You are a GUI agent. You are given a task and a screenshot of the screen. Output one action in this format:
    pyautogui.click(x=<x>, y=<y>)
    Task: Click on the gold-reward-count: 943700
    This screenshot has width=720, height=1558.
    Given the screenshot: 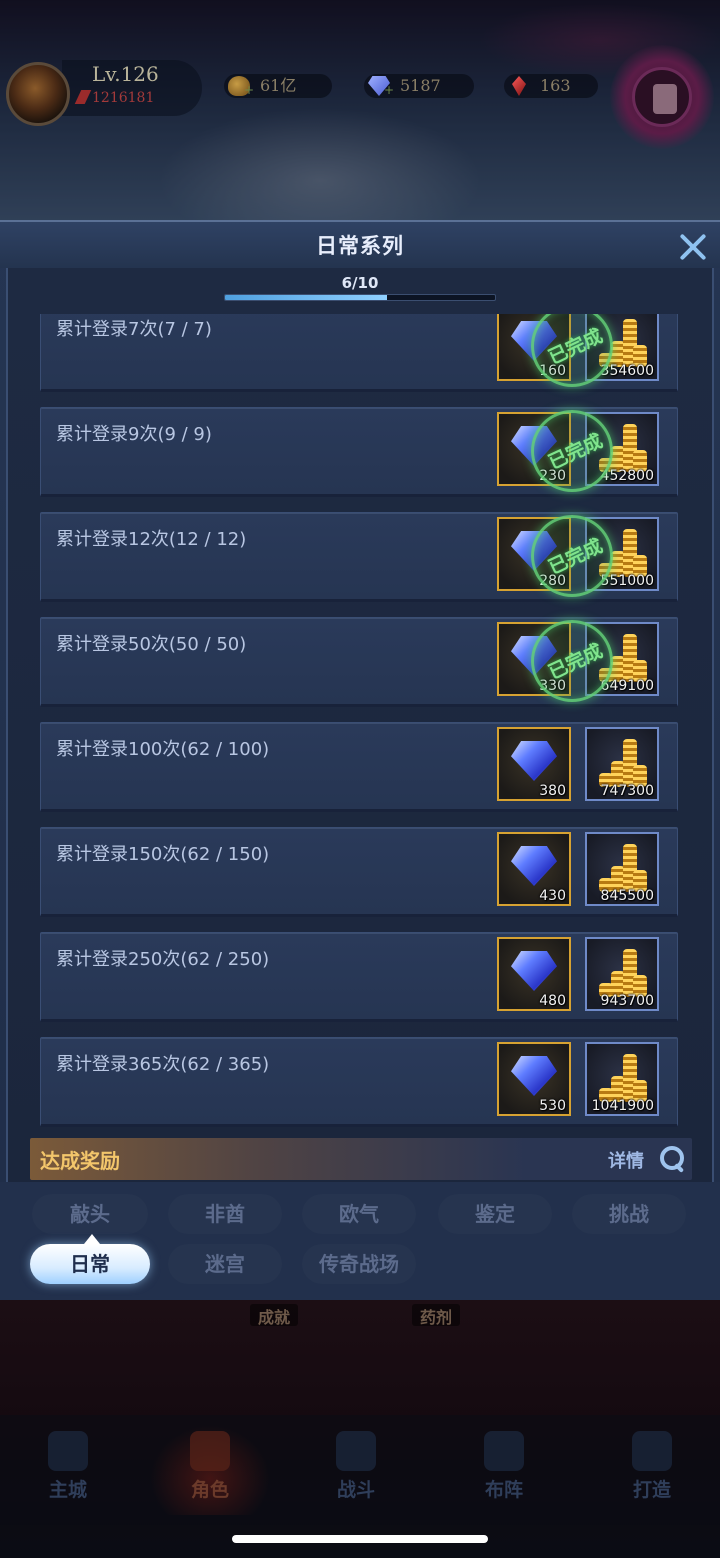 What is the action you would take?
    pyautogui.click(x=627, y=1001)
    